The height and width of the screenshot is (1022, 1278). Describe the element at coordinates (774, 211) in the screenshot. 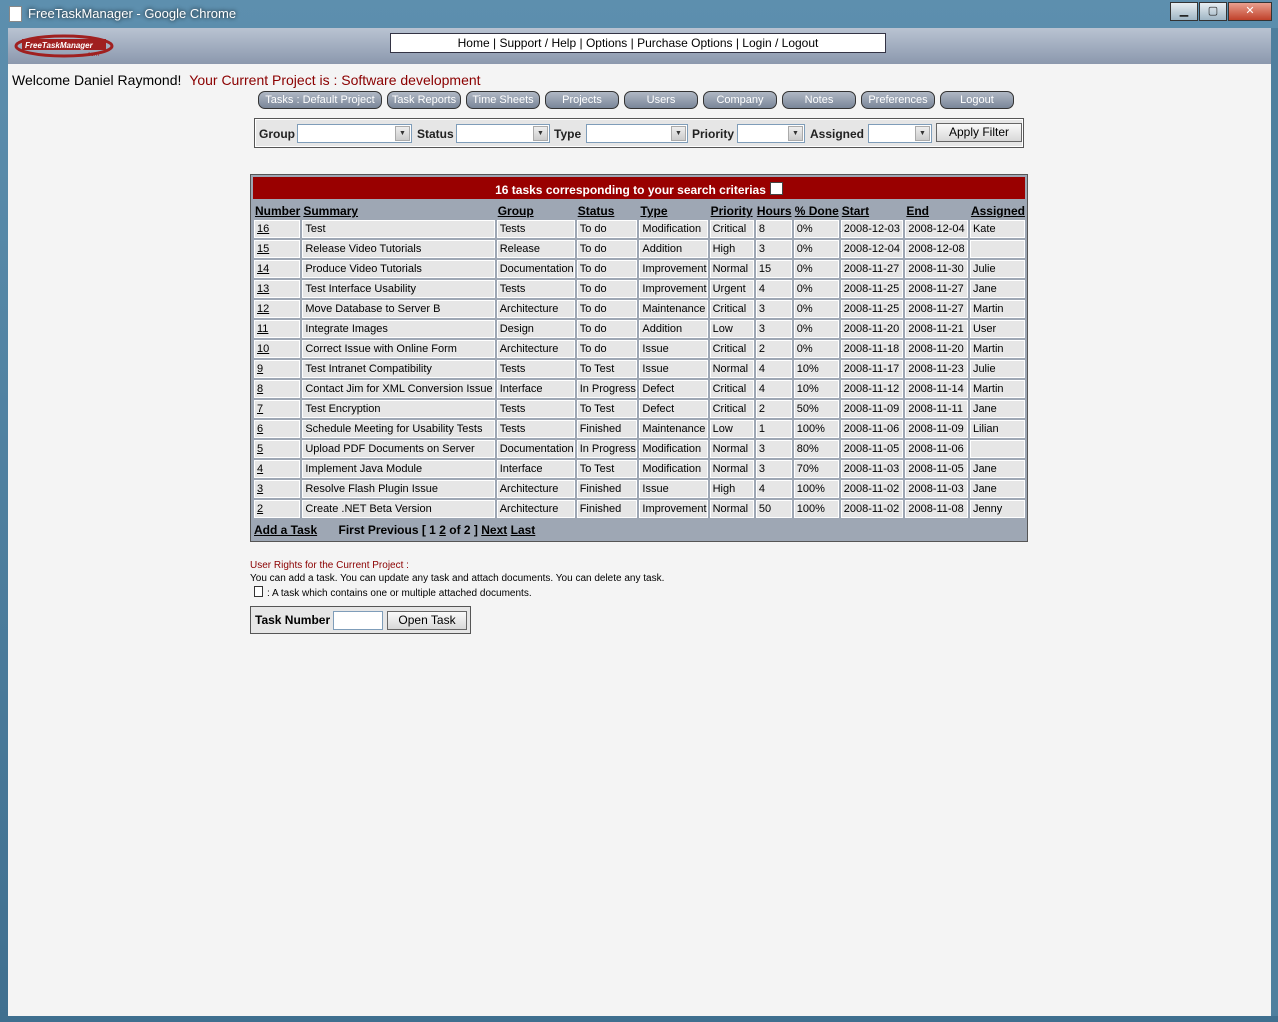

I see `col-hours: Hours` at that location.